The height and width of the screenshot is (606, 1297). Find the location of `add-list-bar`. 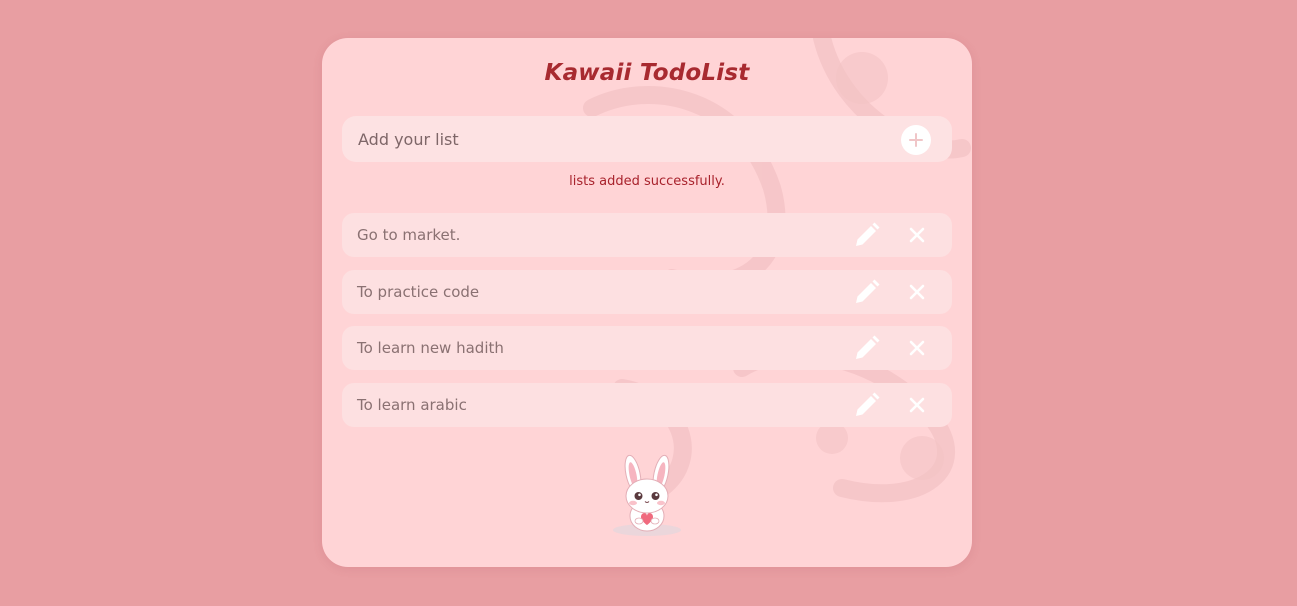

add-list-bar is located at coordinates (647, 139).